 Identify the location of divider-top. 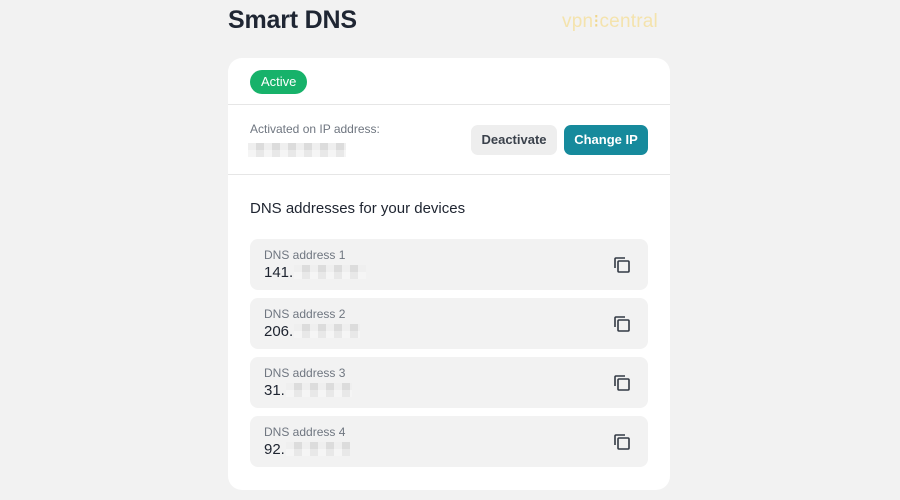
(449, 104).